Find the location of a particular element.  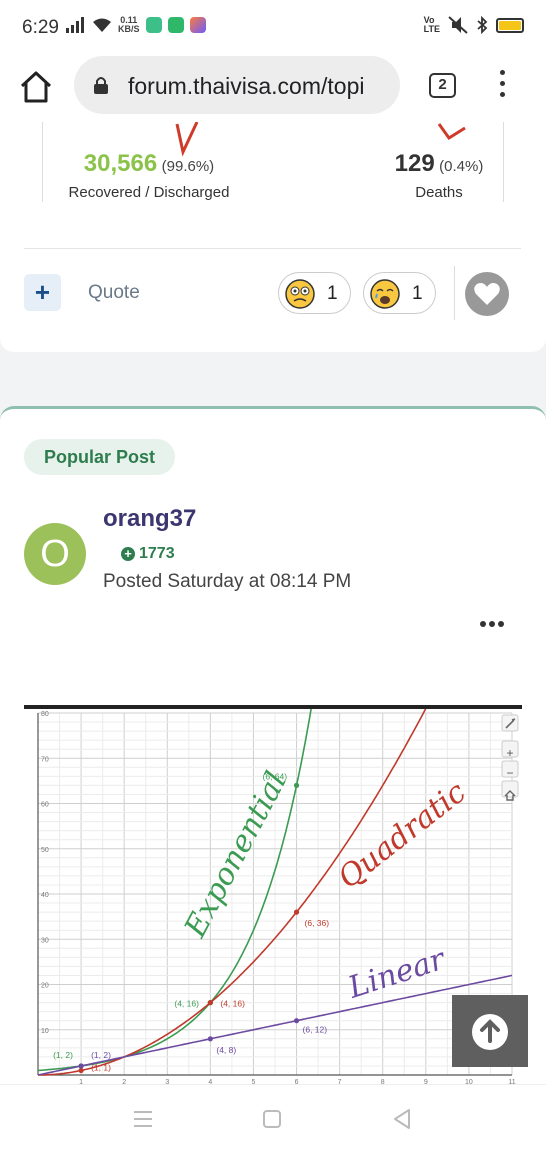

y-tick-label: 30 is located at coordinates (45, 940).